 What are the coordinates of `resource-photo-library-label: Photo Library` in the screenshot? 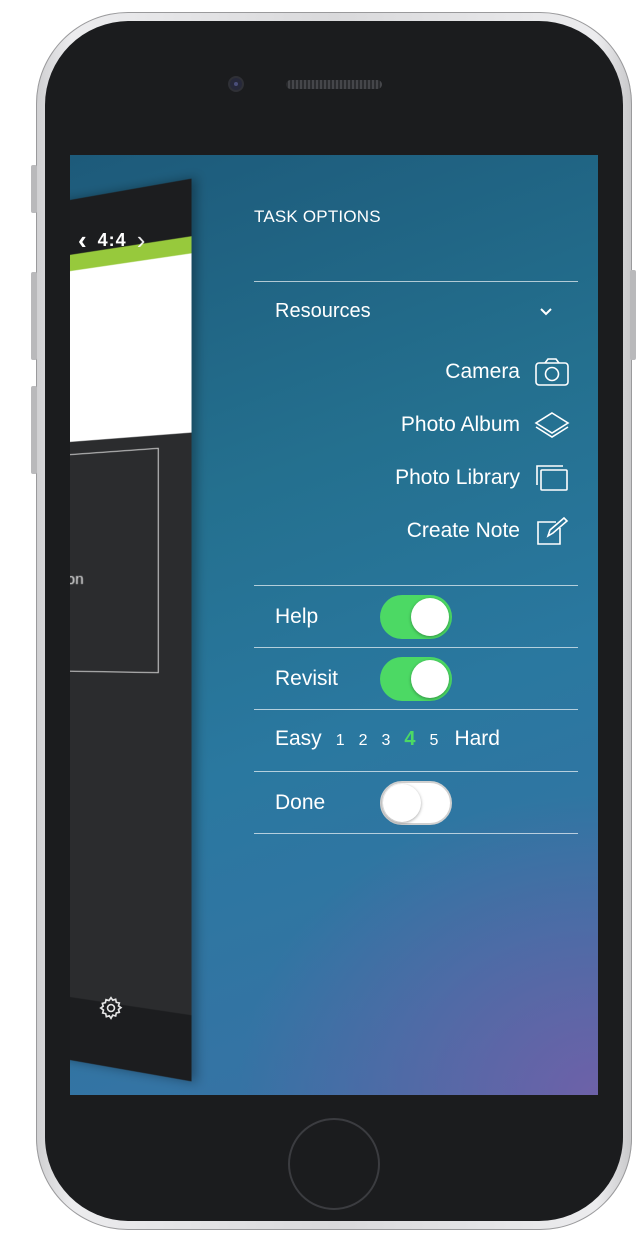 It's located at (457, 478).